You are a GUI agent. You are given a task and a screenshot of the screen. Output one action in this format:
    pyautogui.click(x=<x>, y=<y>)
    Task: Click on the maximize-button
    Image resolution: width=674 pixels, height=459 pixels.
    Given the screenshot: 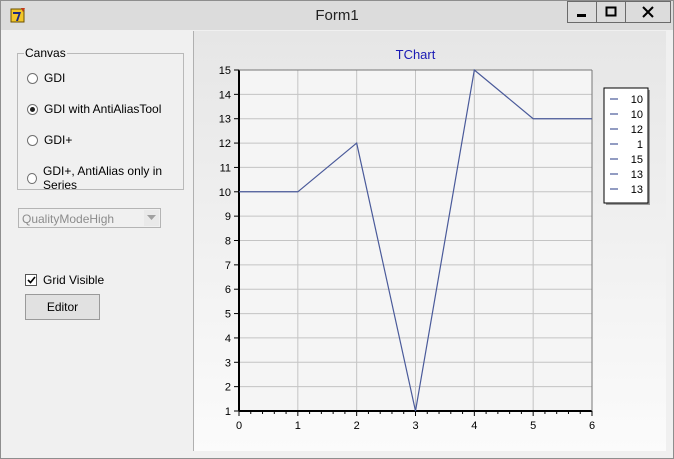 What is the action you would take?
    pyautogui.click(x=610, y=12)
    